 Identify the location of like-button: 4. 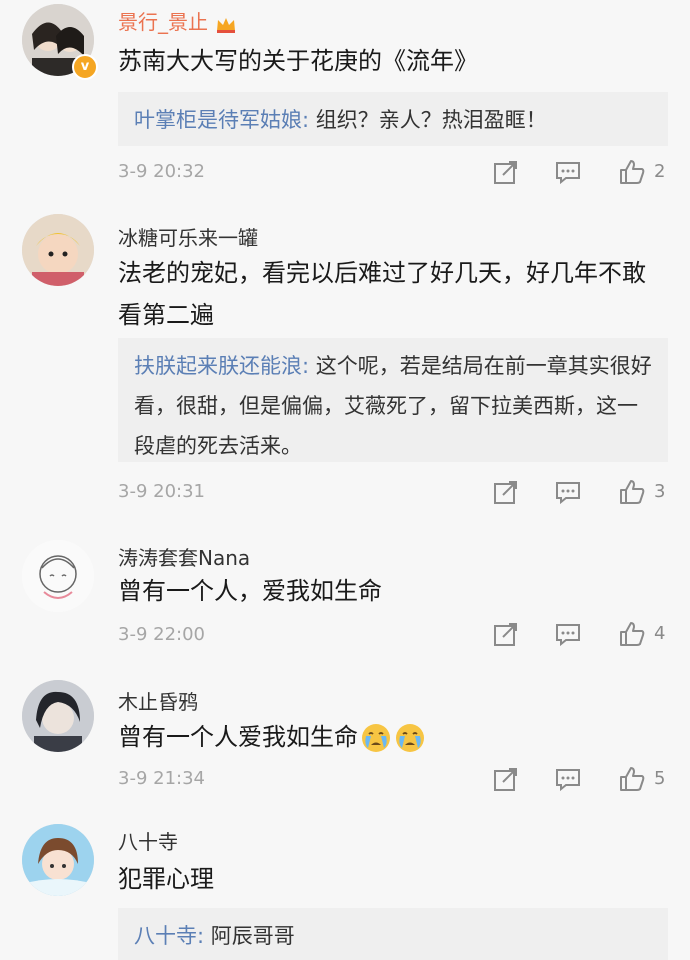
(641, 635).